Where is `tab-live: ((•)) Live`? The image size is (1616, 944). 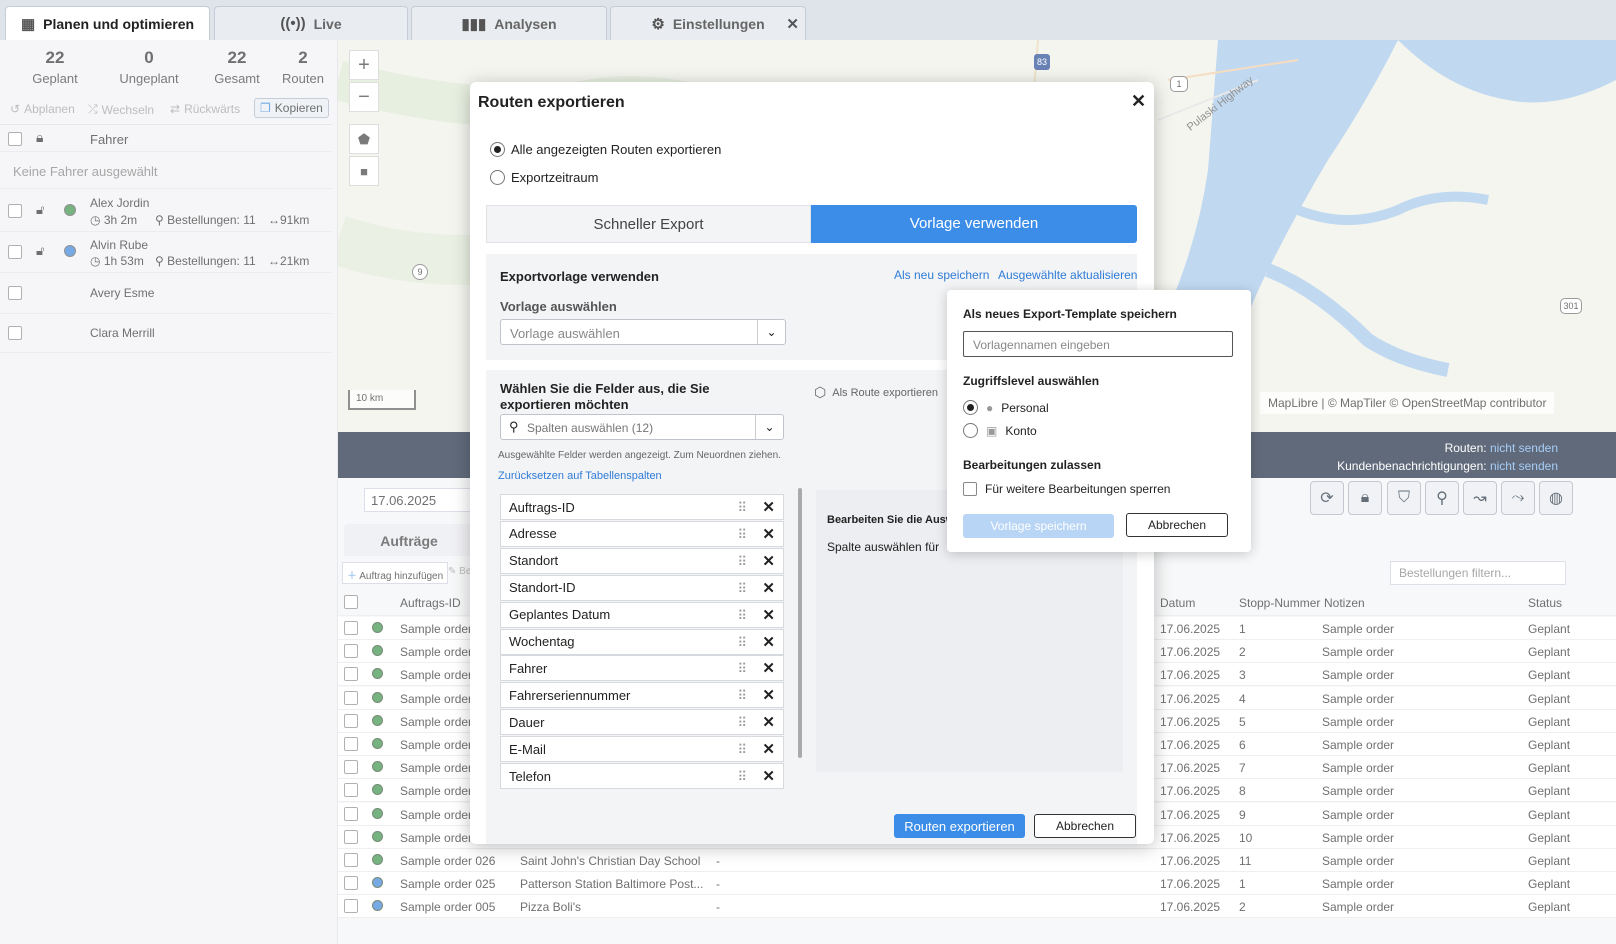 tab-live: ((•)) Live is located at coordinates (311, 23).